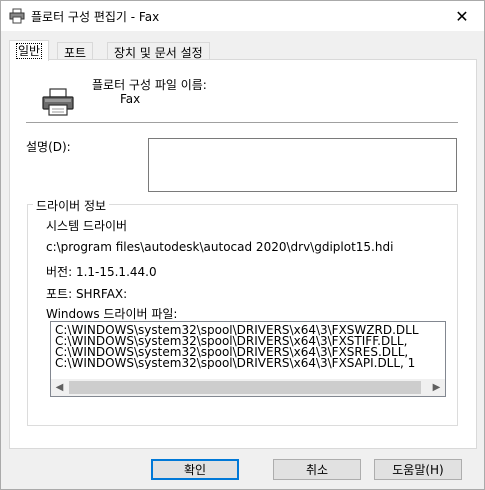 The width and height of the screenshot is (485, 490). Describe the element at coordinates (17, 16) in the screenshot. I see `printer-icon` at that location.